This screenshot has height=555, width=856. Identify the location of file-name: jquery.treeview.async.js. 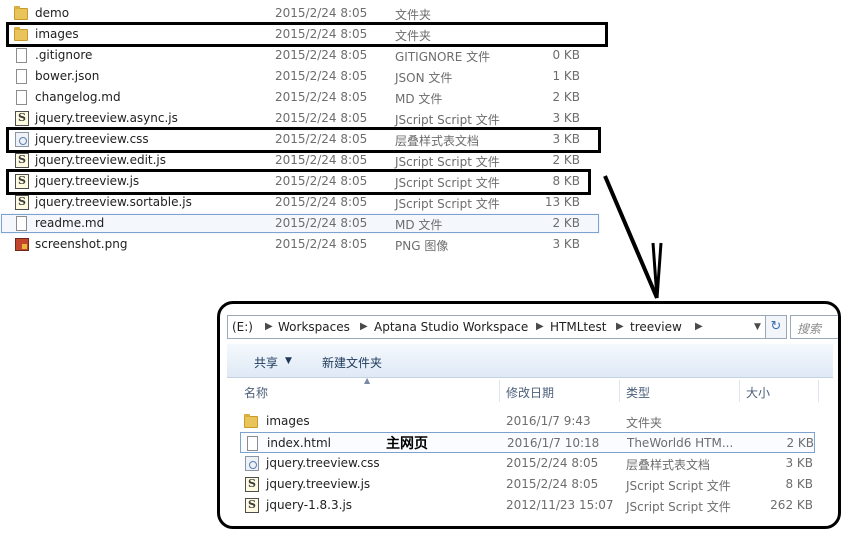
(106, 118).